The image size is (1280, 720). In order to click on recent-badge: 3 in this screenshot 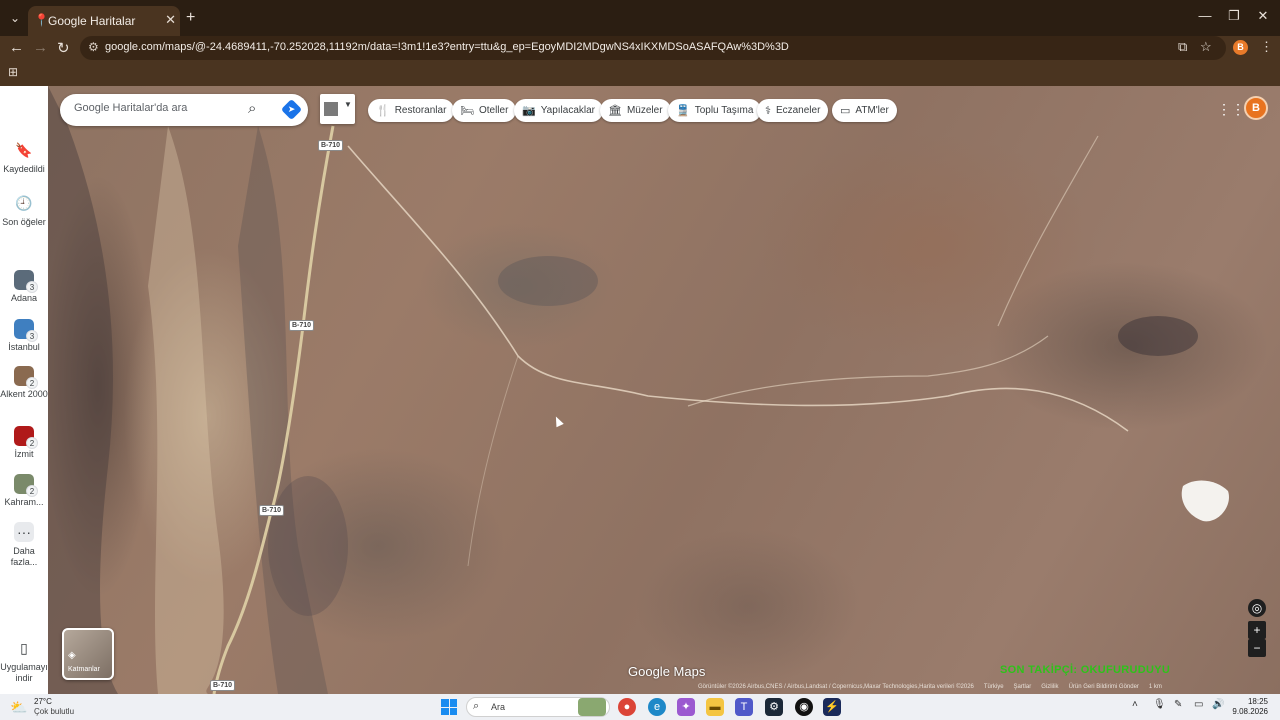, I will do `click(32, 336)`.